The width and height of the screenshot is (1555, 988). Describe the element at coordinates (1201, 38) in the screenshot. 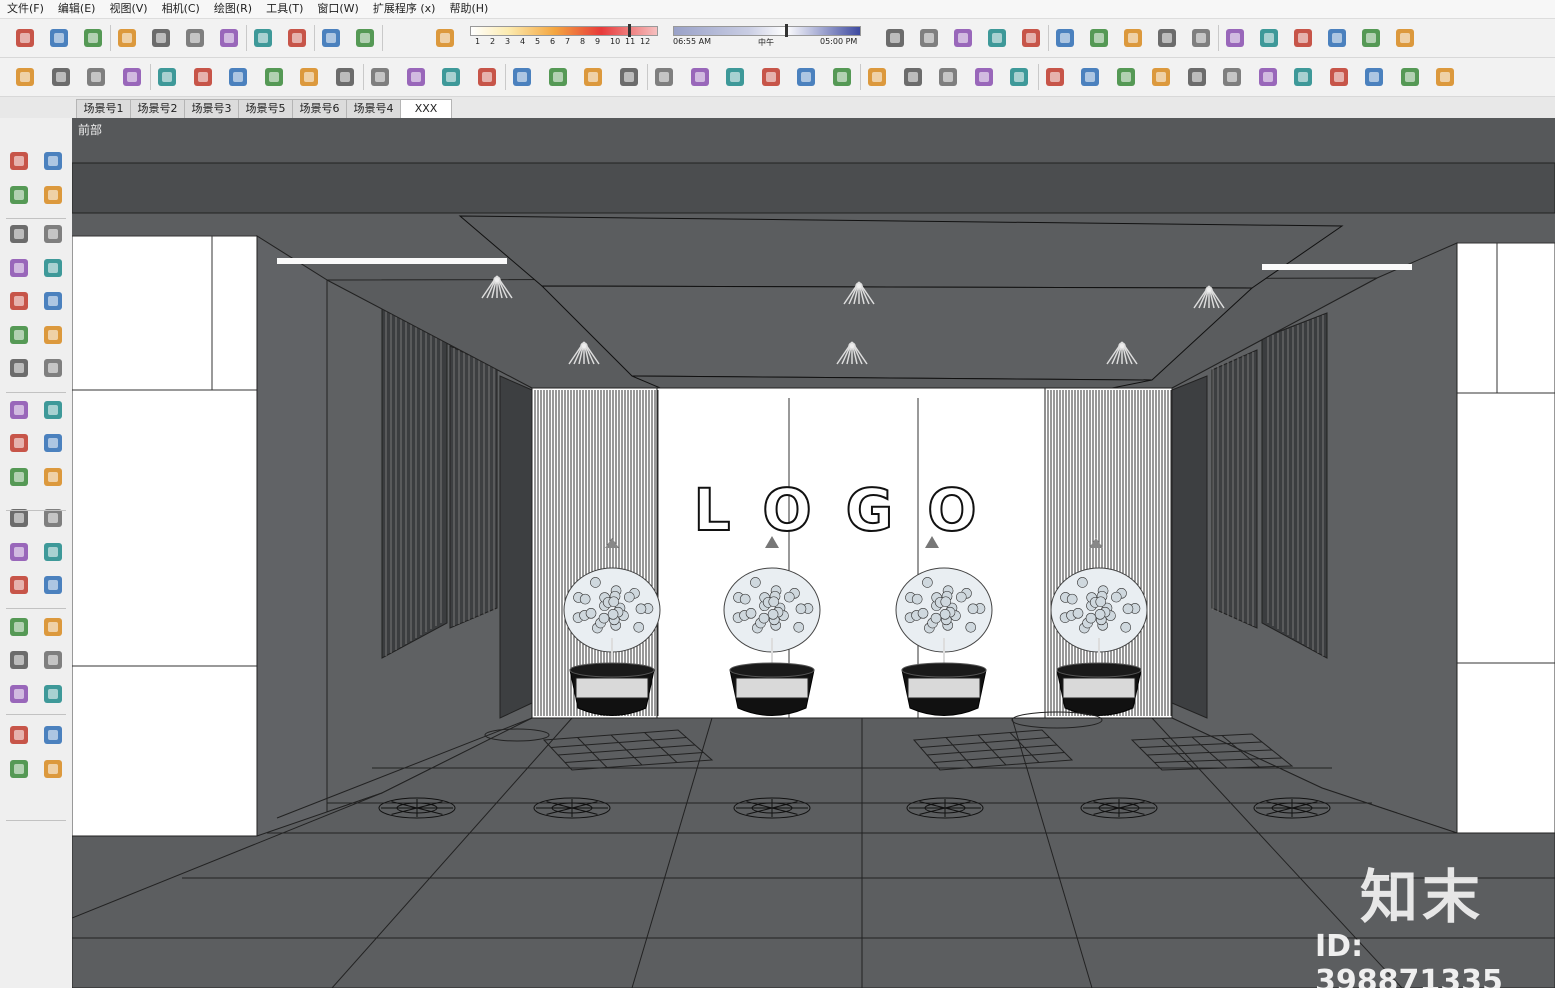

I see `left-view-icon` at that location.